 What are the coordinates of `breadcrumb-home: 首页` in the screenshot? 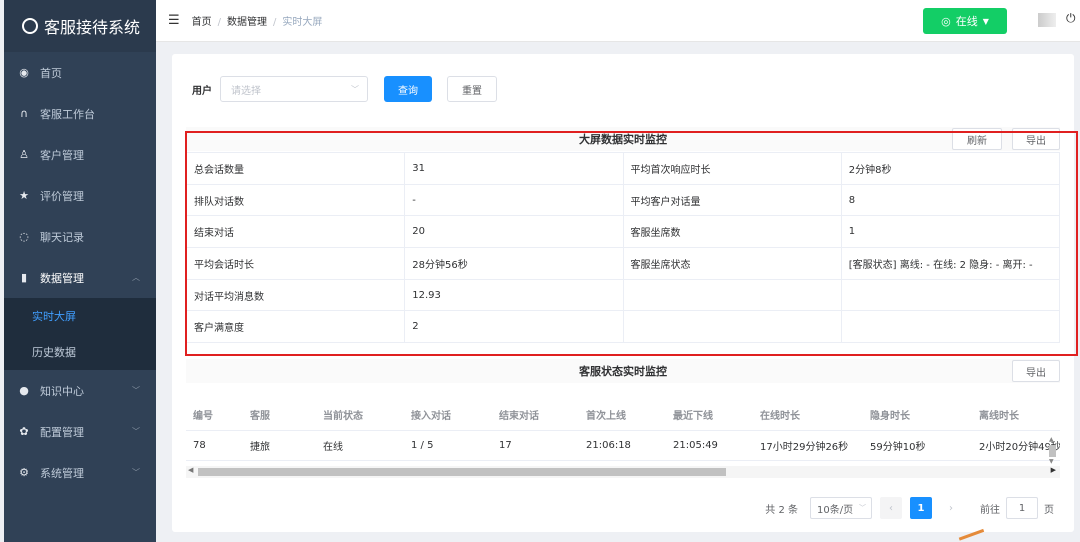 It's located at (202, 22).